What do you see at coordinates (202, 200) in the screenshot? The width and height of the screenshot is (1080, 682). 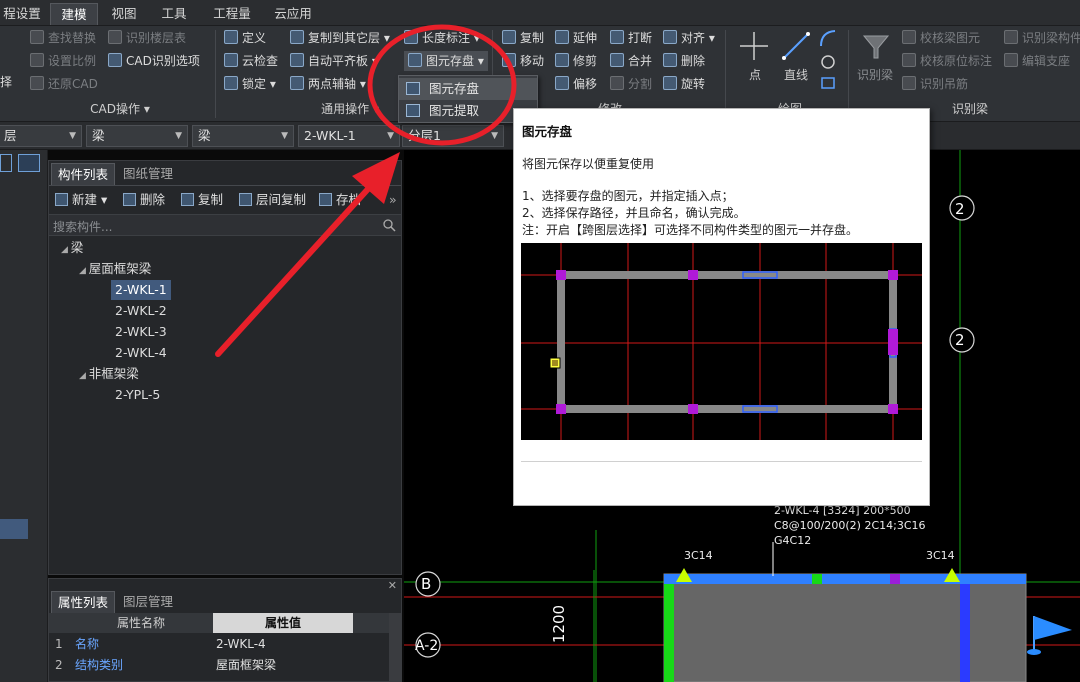 I see `copy-component-button: 复制` at bounding box center [202, 200].